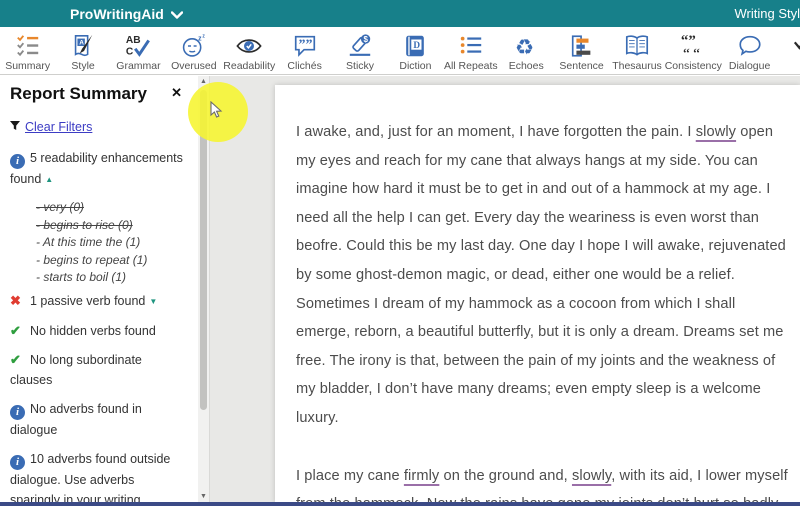 This screenshot has width=800, height=506. Describe the element at coordinates (581, 66) in the screenshot. I see `toolbar-item-label: Sentence` at that location.